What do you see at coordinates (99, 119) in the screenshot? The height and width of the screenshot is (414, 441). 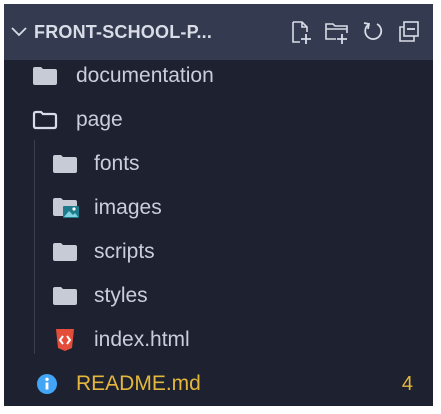 I see `tree-item-label: page` at bounding box center [99, 119].